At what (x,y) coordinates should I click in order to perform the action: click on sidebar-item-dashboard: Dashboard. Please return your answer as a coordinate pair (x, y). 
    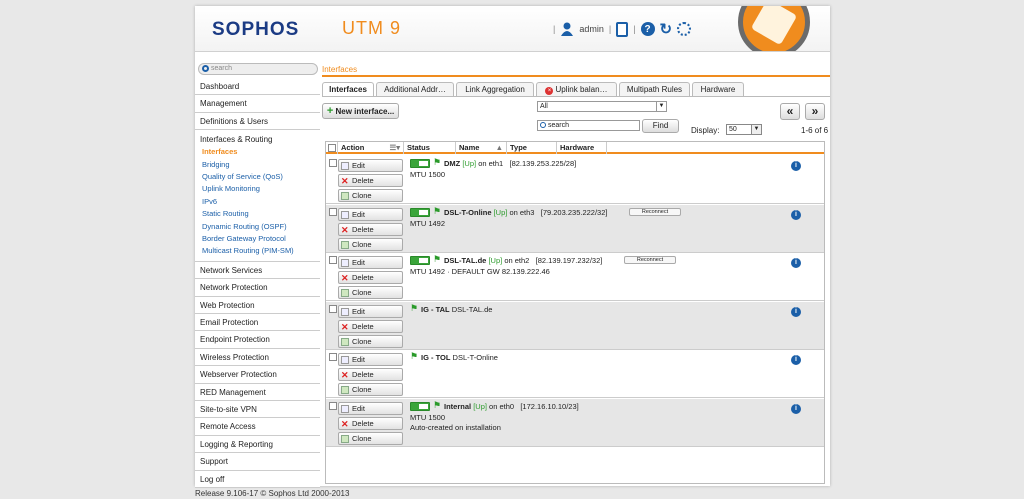
    Looking at the image, I should click on (257, 87).